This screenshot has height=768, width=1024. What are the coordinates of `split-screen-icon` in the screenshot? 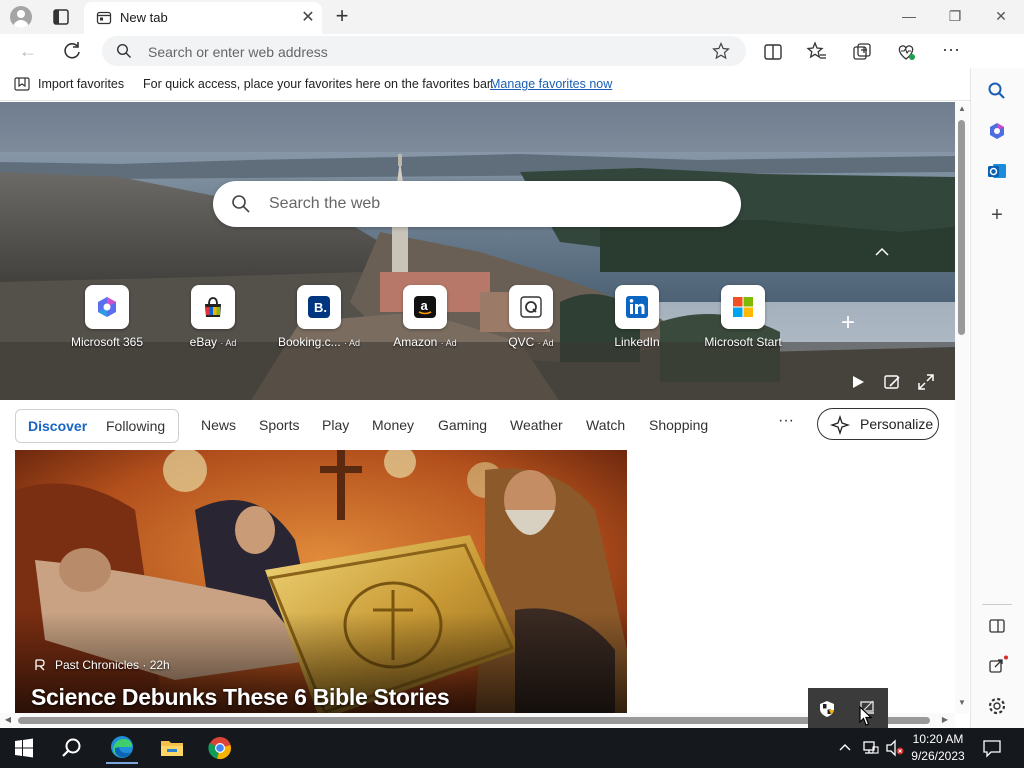 It's located at (773, 52).